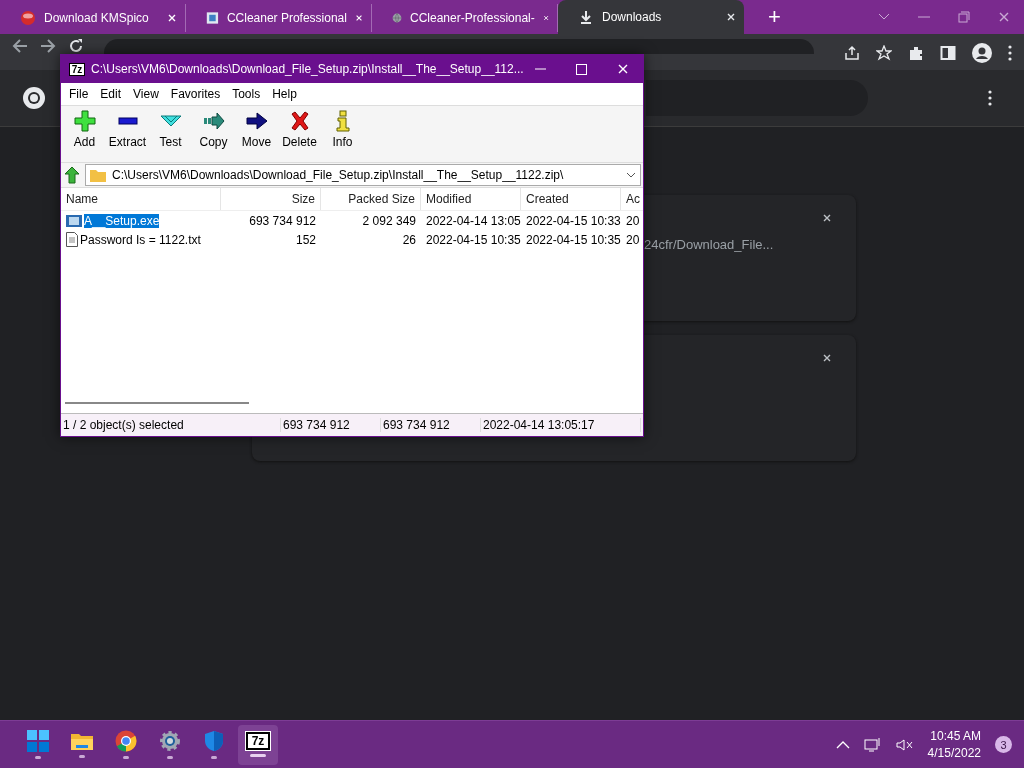  What do you see at coordinates (146, 94) in the screenshot?
I see `menu-item: View` at bounding box center [146, 94].